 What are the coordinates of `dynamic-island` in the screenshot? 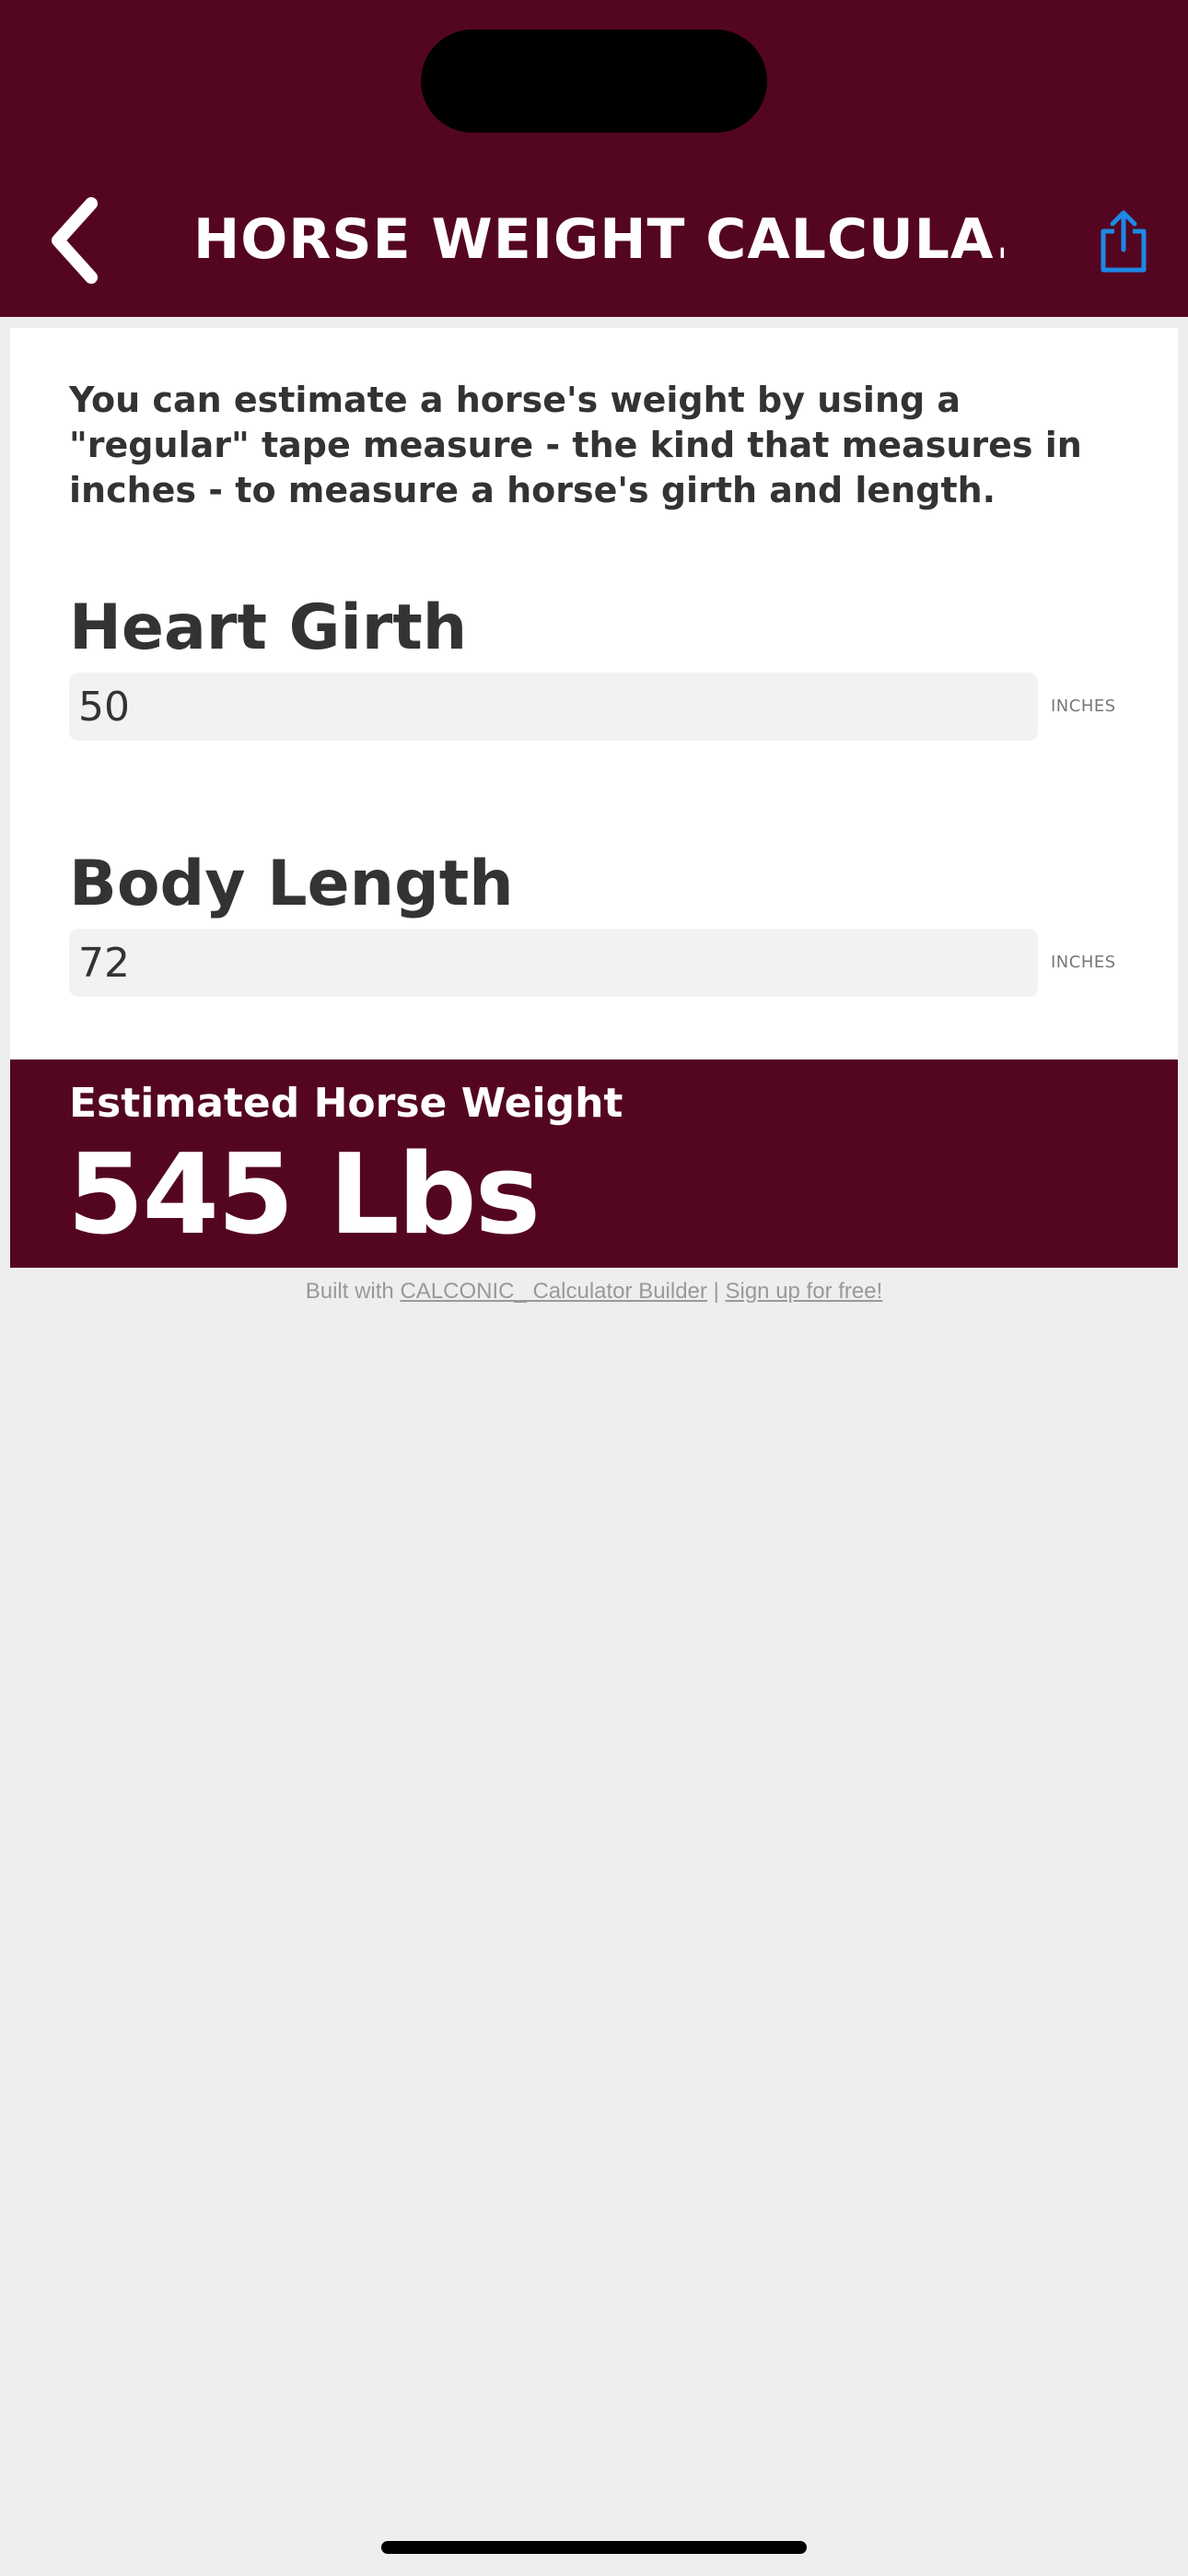 It's located at (594, 81).